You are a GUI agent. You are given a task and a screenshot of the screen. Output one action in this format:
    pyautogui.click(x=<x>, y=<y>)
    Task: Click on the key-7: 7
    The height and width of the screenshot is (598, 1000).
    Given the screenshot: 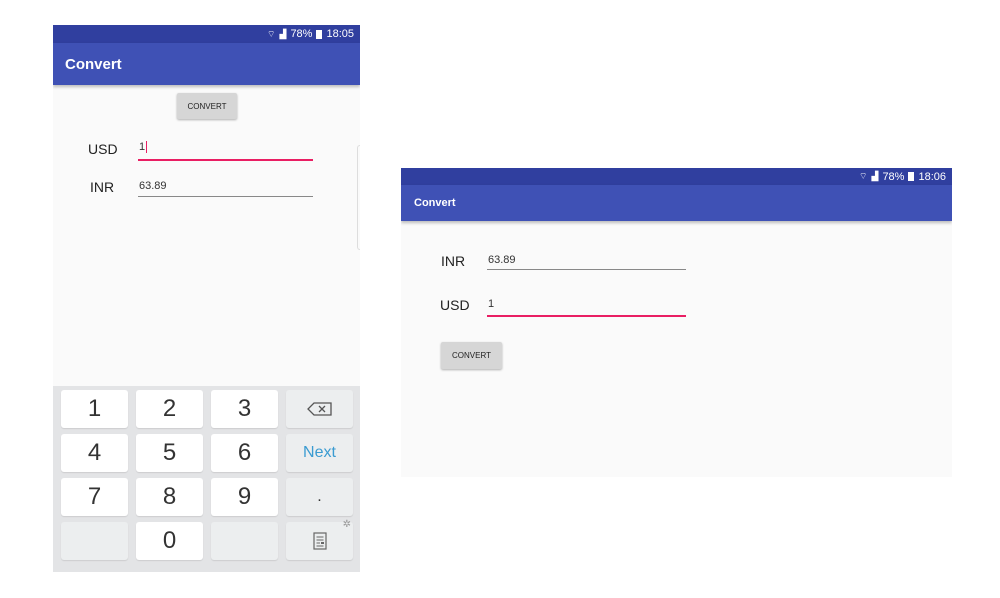 What is the action you would take?
    pyautogui.click(x=94, y=497)
    